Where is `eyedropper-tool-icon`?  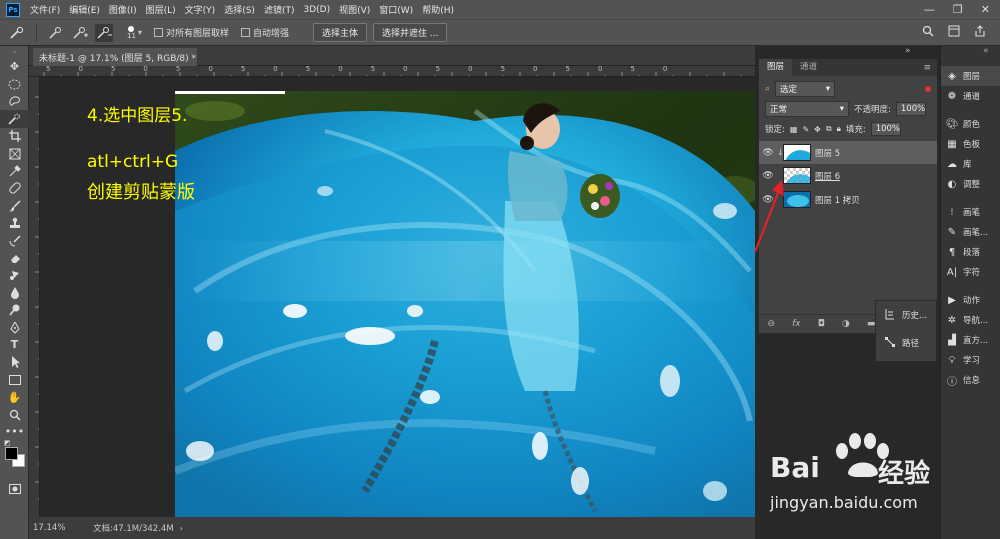 eyedropper-tool-icon is located at coordinates (14, 170).